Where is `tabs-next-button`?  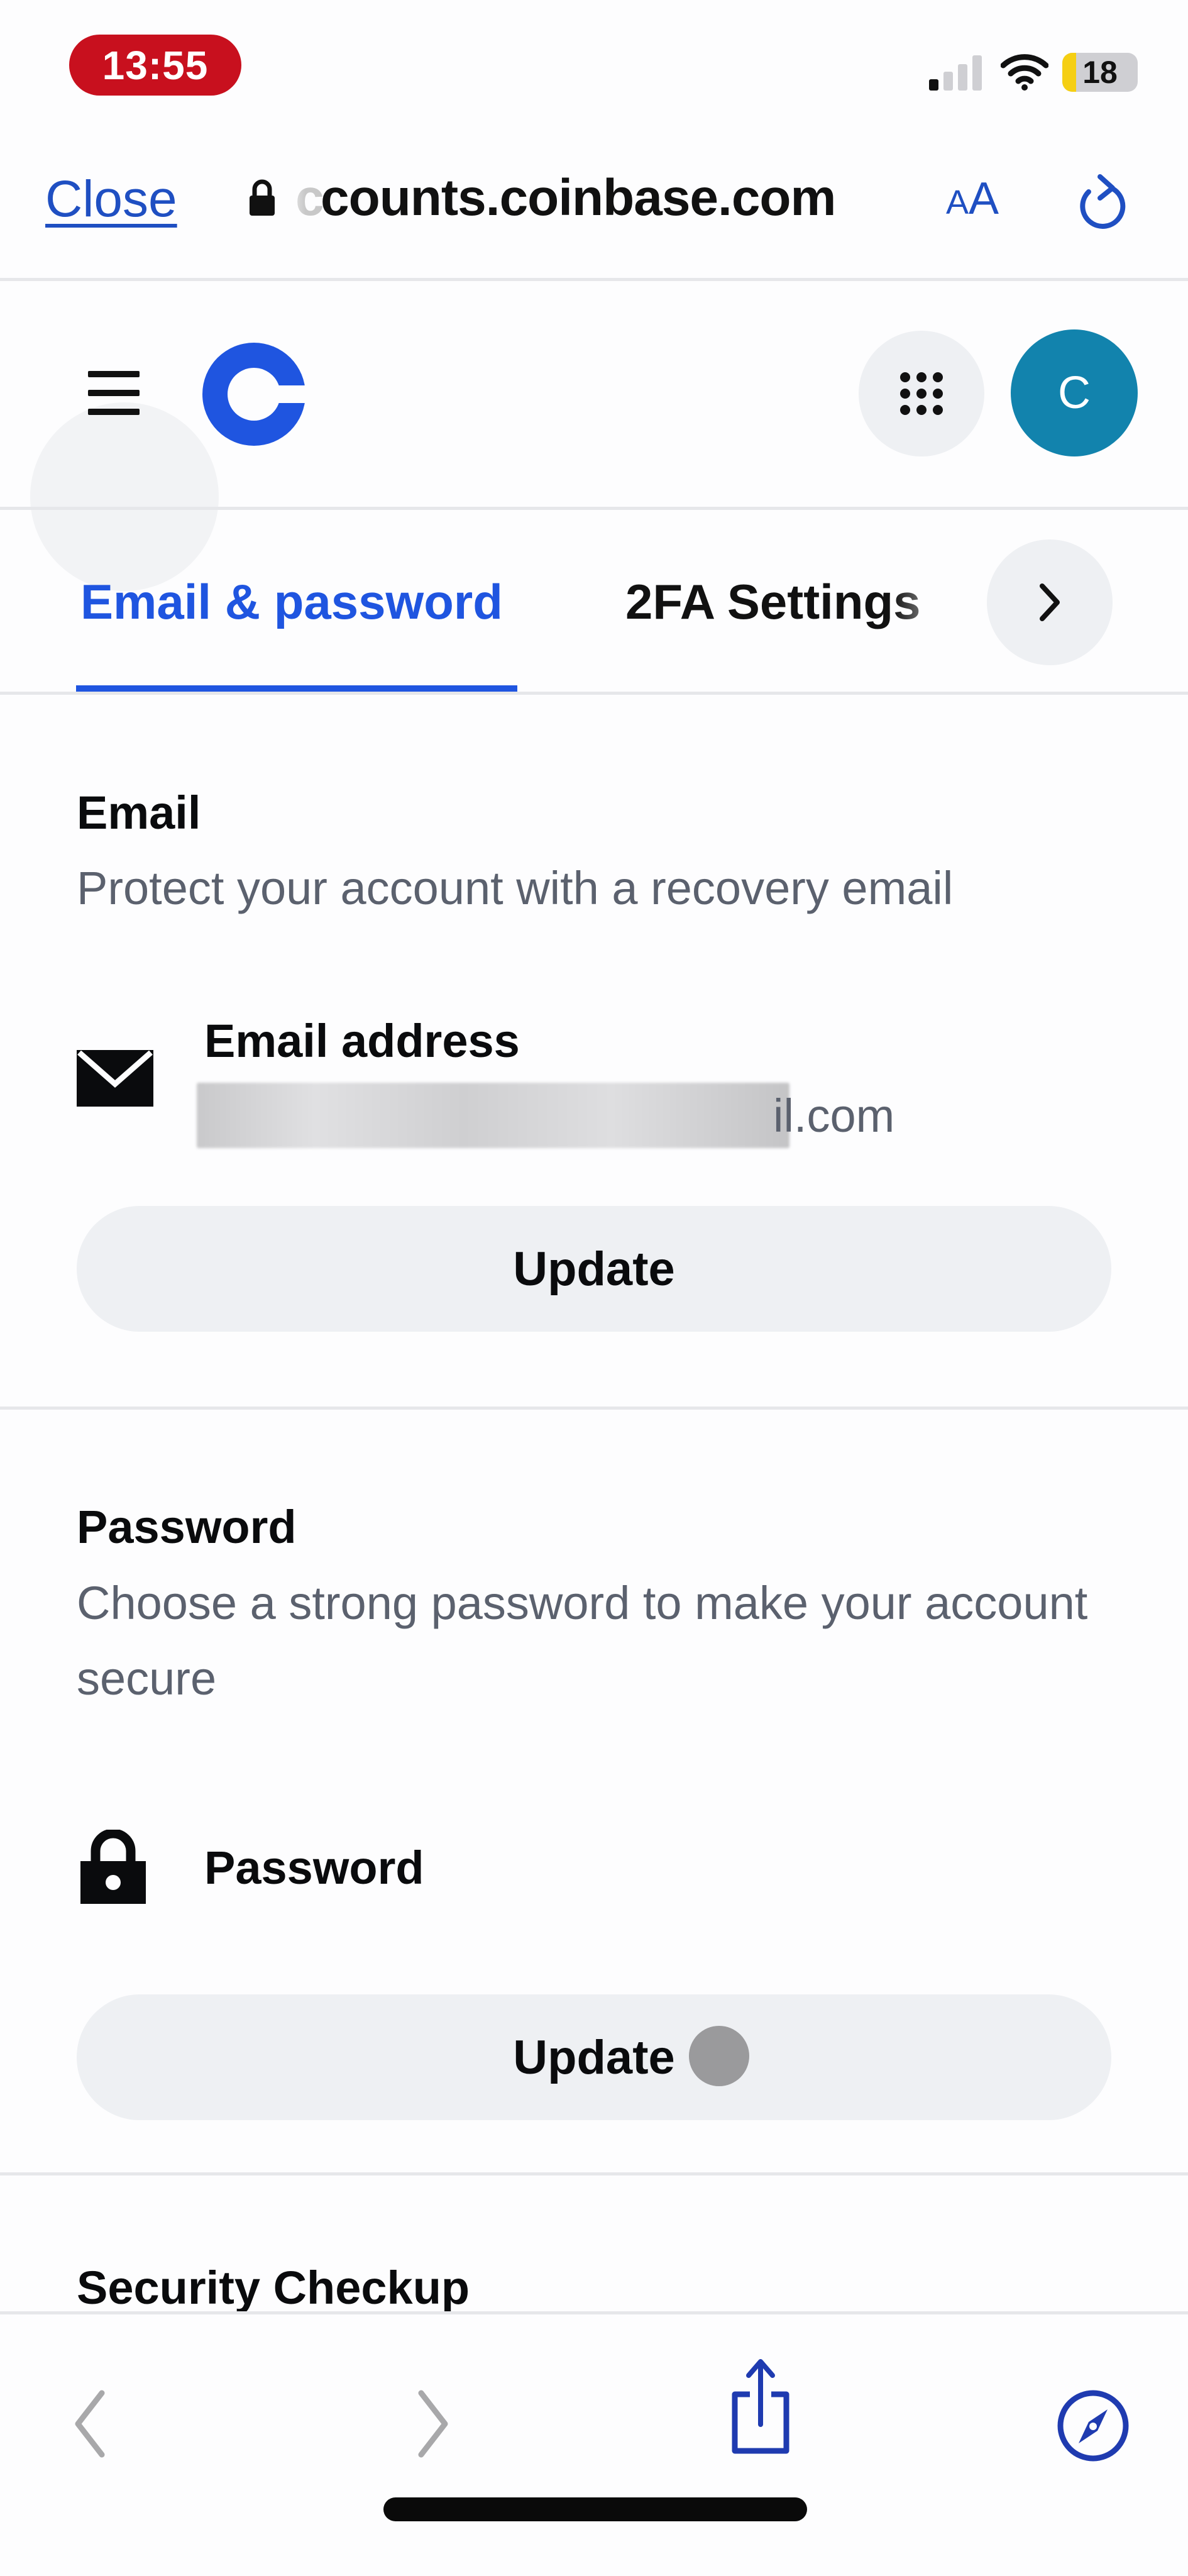 tabs-next-button is located at coordinates (1050, 602).